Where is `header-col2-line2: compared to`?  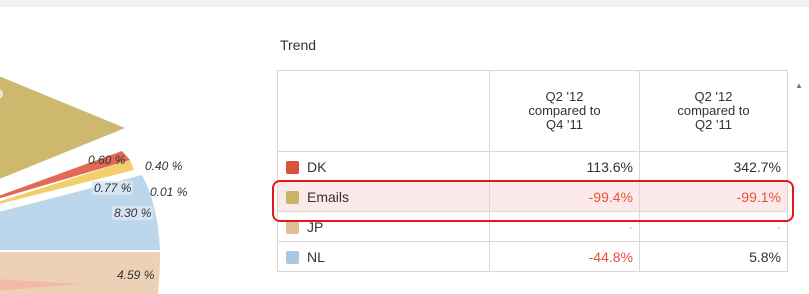
header-col2-line2: compared to is located at coordinates (713, 110).